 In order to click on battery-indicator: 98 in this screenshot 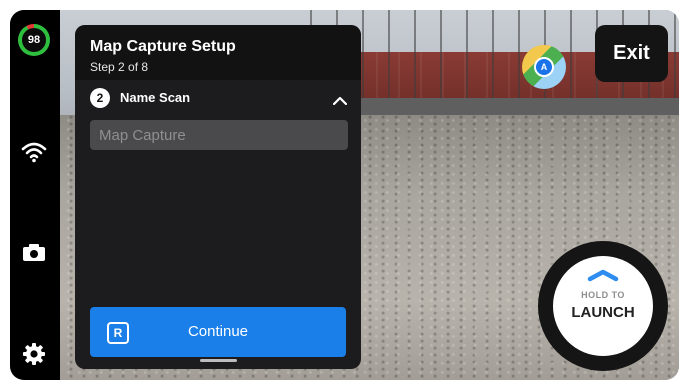, I will do `click(34, 40)`.